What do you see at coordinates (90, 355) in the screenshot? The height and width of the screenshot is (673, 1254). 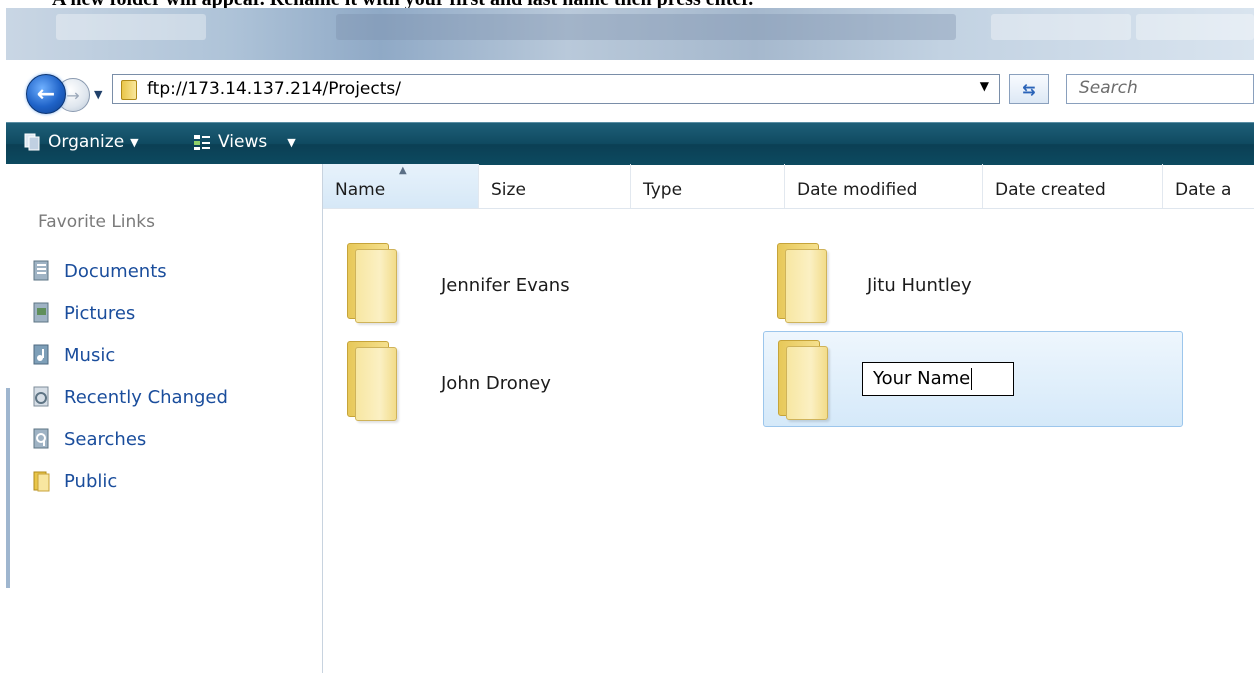 I see `sidebar-item-label: Music` at bounding box center [90, 355].